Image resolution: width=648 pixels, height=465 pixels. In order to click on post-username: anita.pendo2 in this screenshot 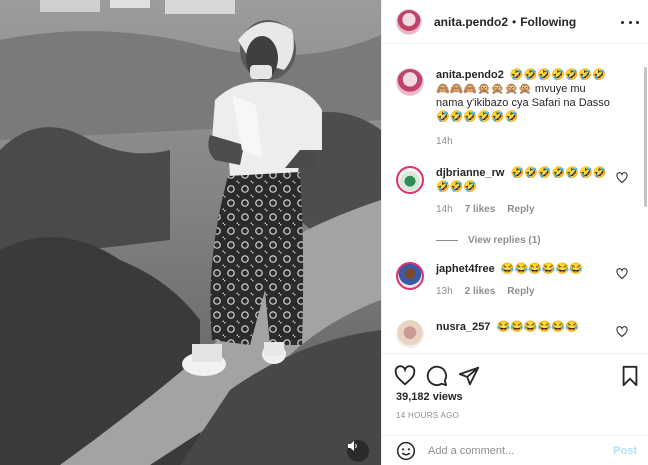, I will do `click(471, 22)`.